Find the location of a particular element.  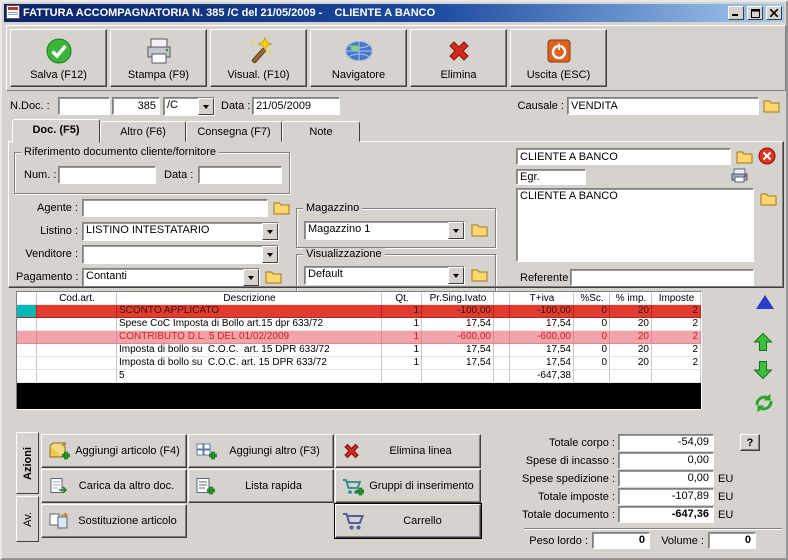

navigator-button: Navigatore is located at coordinates (358, 58).